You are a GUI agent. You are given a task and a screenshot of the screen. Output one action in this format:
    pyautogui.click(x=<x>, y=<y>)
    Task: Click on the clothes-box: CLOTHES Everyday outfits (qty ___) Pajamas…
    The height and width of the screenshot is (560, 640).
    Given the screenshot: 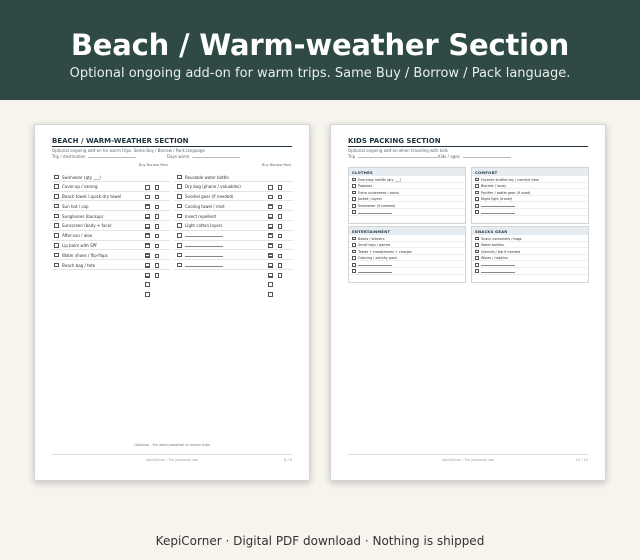 What is the action you would take?
    pyautogui.click(x=407, y=195)
    